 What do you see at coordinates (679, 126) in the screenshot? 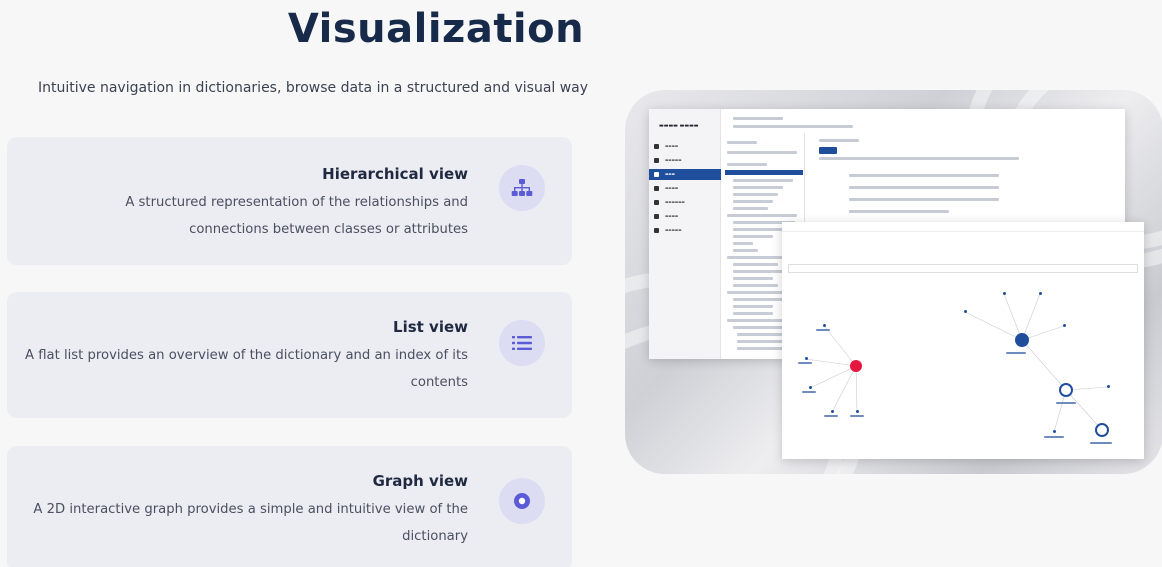
I see `app-logo: ▬▬▬▬ ▬▬▬▬` at bounding box center [679, 126].